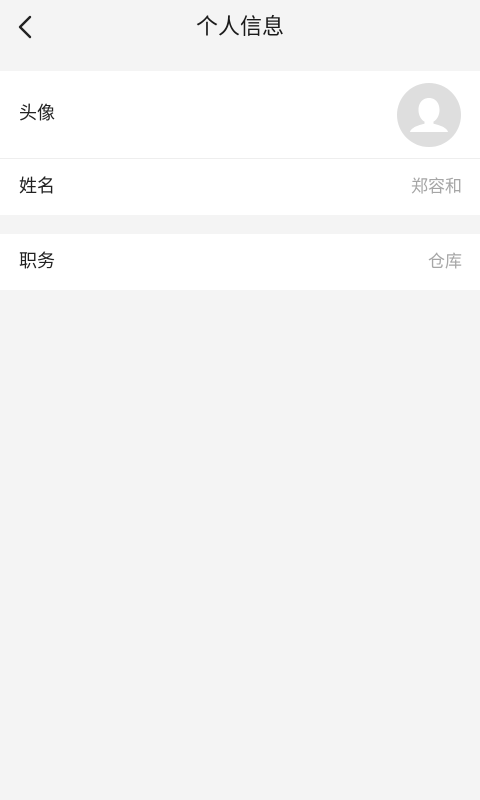  What do you see at coordinates (240, 187) in the screenshot?
I see `name-row: 姓名 郑容和` at bounding box center [240, 187].